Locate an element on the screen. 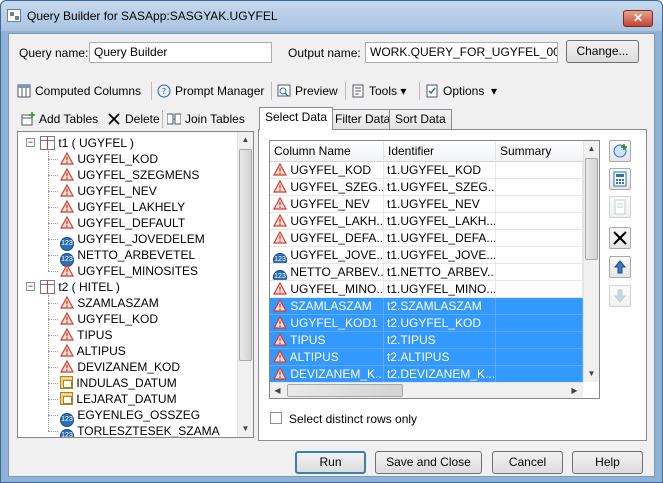 Image resolution: width=663 pixels, height=483 pixels. tree-vertical-scrollbar: ▲ ▼ is located at coordinates (245, 284).